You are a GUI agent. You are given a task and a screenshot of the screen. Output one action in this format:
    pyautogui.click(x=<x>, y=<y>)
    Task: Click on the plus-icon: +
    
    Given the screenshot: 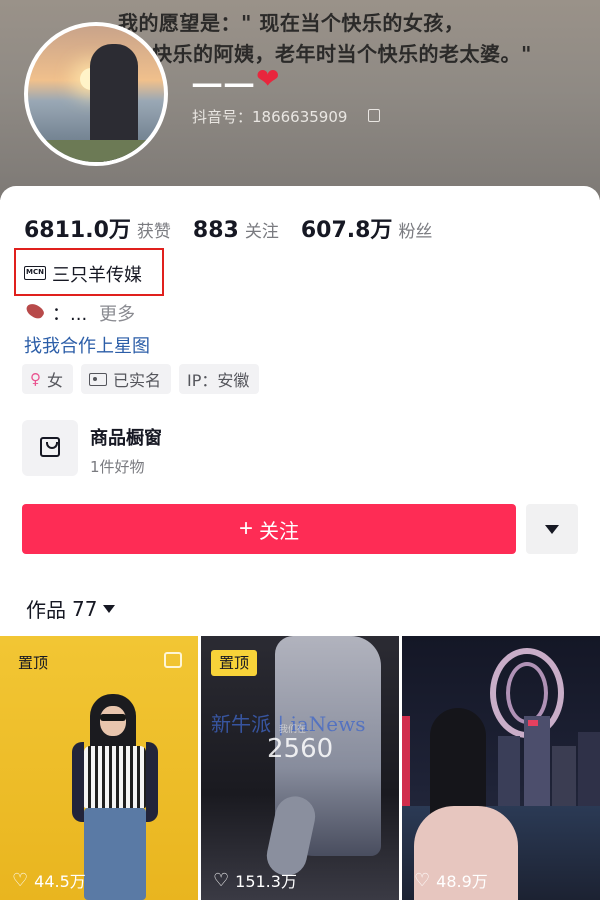 What is the action you would take?
    pyautogui.click(x=245, y=528)
    